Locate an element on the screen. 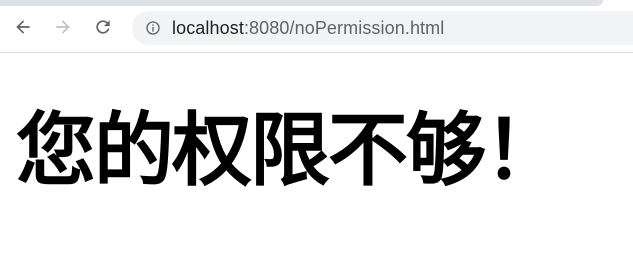 Image resolution: width=633 pixels, height=278 pixels. address-bar: localhost:8080/noPermission.html is located at coordinates (382, 28).